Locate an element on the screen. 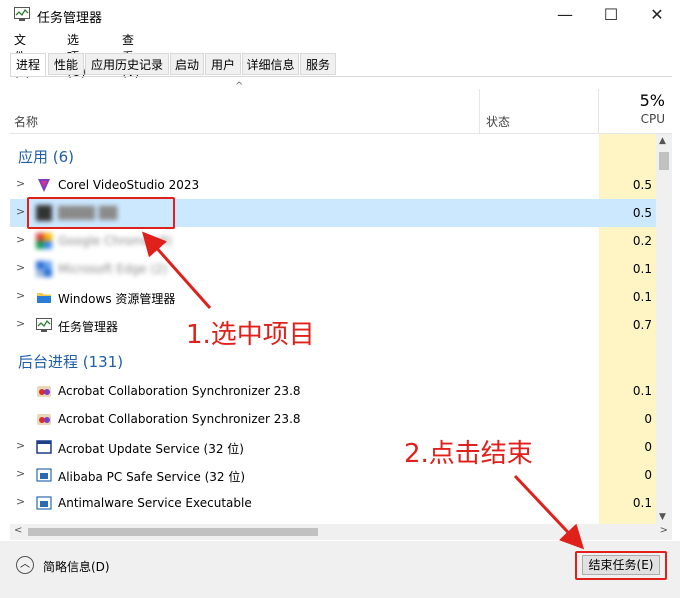 Image resolution: width=680 pixels, height=598 pixels. column-cpu: CPU is located at coordinates (653, 119).